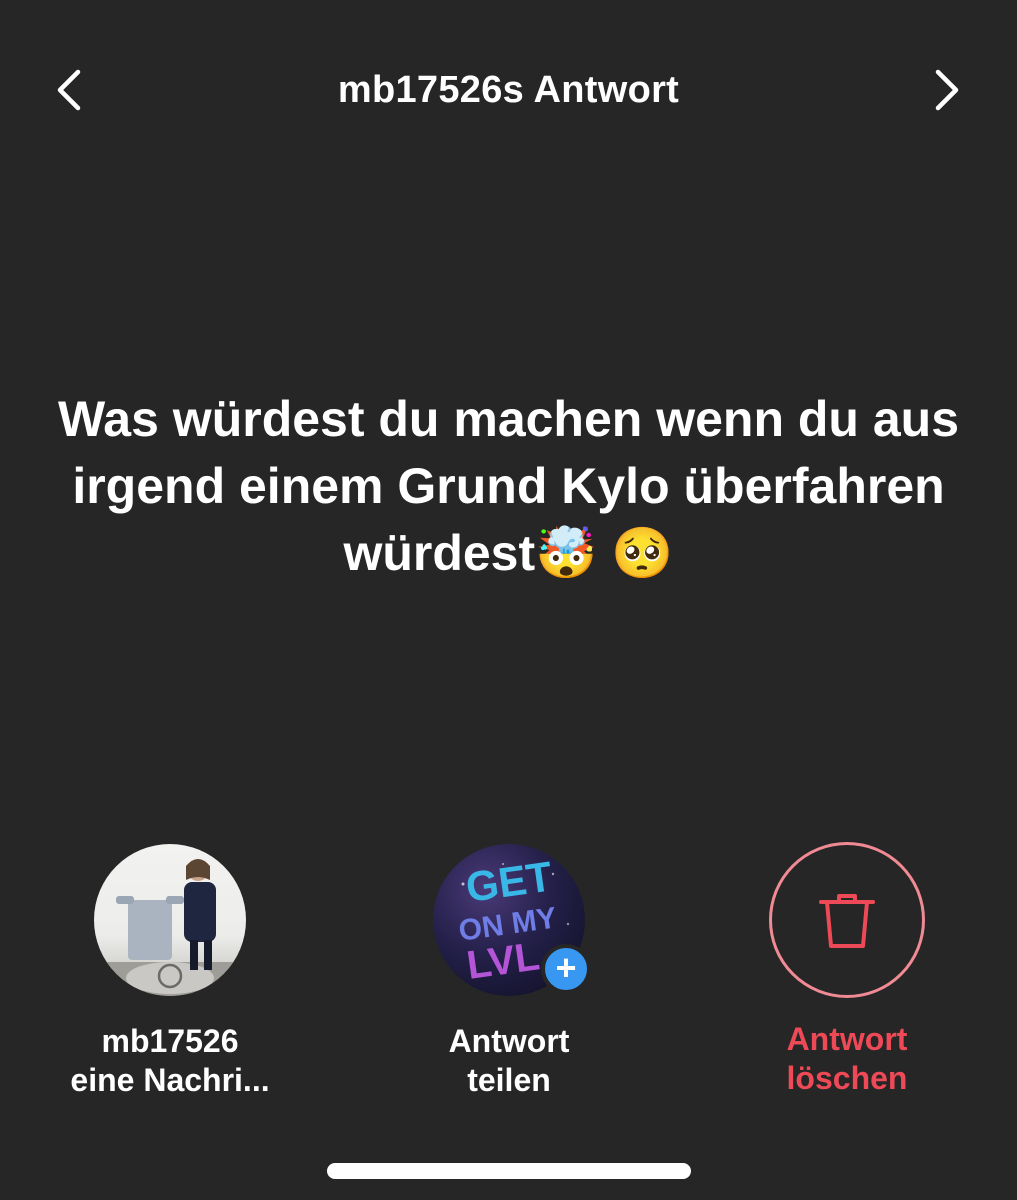 Image resolution: width=1017 pixels, height=1200 pixels. I want to click on back-button, so click(68, 90).